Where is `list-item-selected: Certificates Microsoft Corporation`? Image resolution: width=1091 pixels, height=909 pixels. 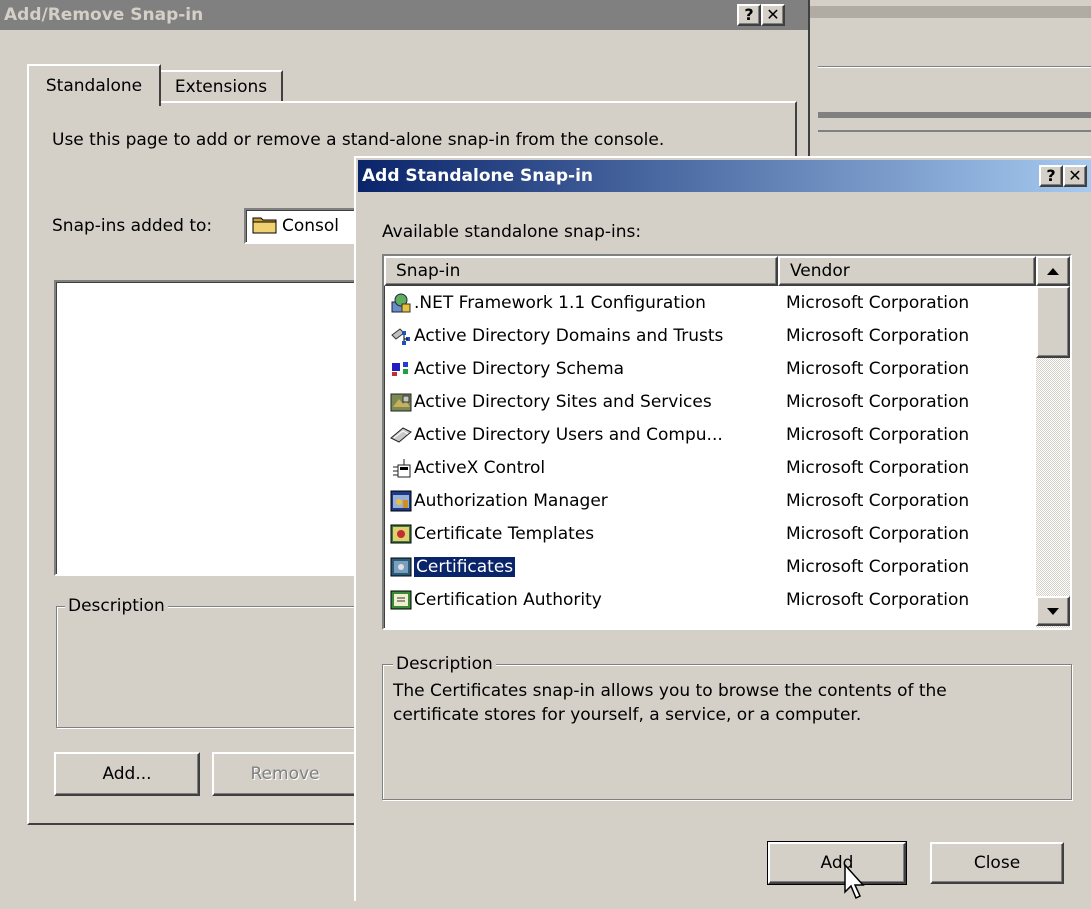
list-item-selected: Certificates Microsoft Corporation is located at coordinates (710, 566).